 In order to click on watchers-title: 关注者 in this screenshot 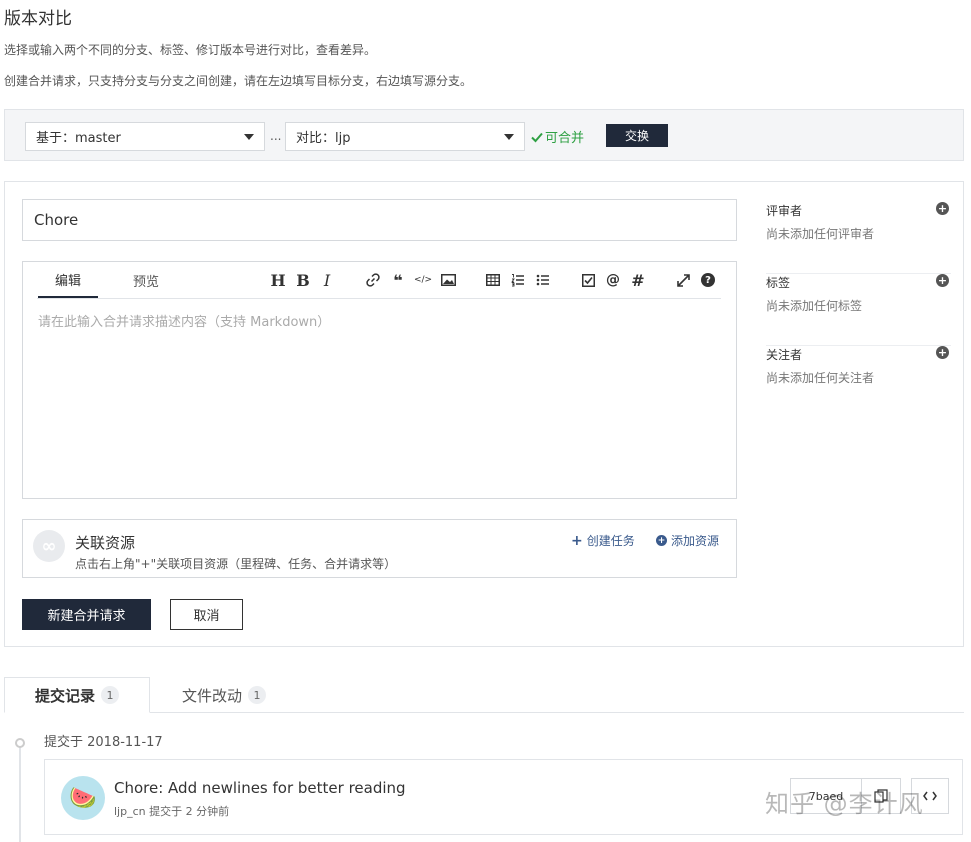, I will do `click(784, 355)`.